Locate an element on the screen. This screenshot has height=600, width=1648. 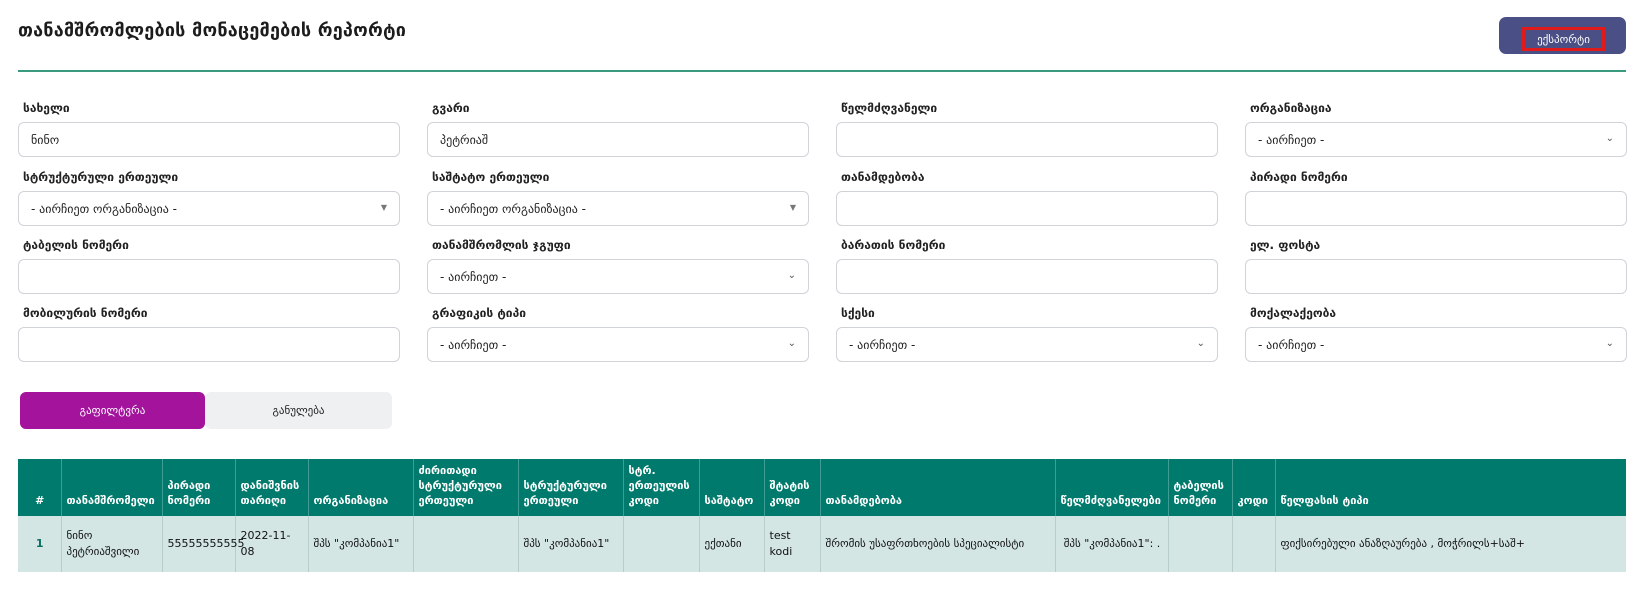
filter-value: ნინო is located at coordinates (45, 139).